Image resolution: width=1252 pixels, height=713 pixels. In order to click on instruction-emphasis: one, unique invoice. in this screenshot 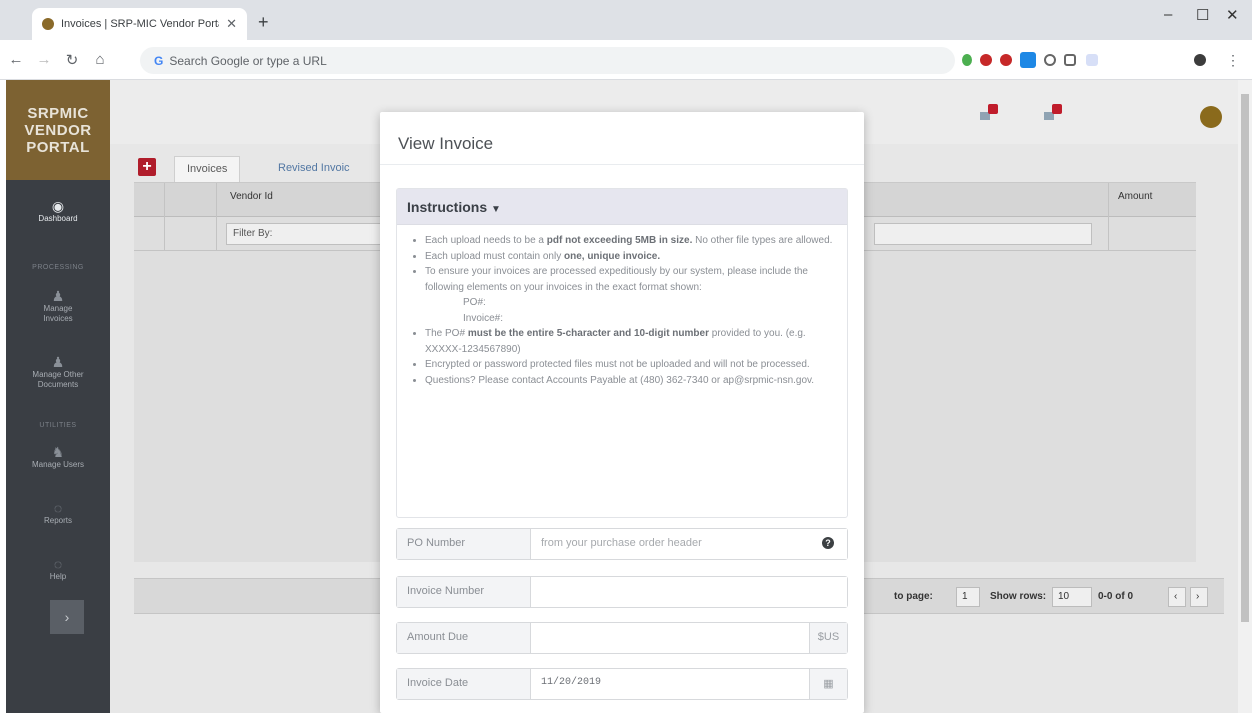, I will do `click(612, 256)`.